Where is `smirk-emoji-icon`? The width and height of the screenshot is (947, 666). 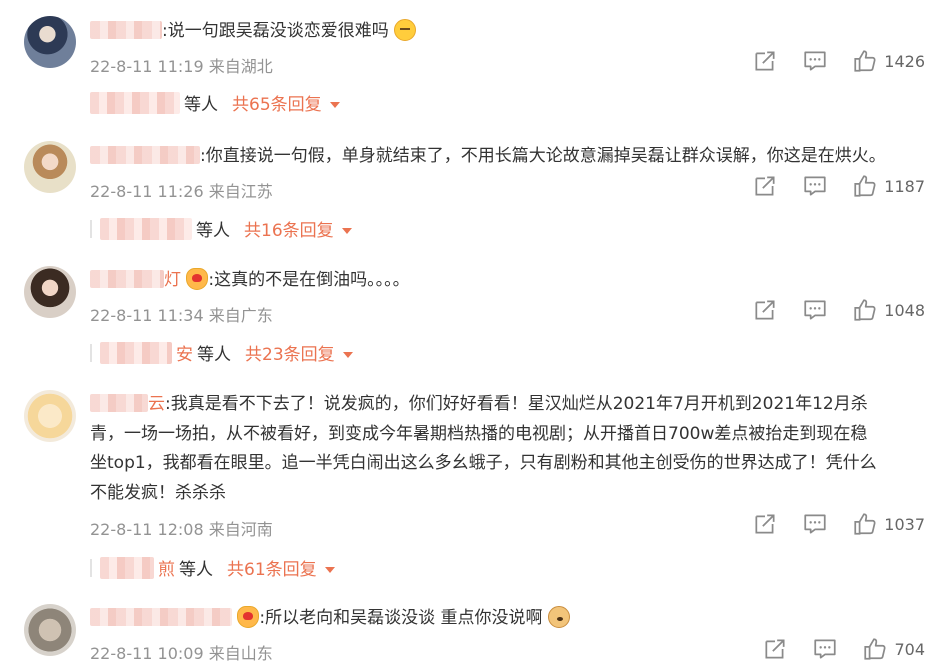
smirk-emoji-icon is located at coordinates (405, 30).